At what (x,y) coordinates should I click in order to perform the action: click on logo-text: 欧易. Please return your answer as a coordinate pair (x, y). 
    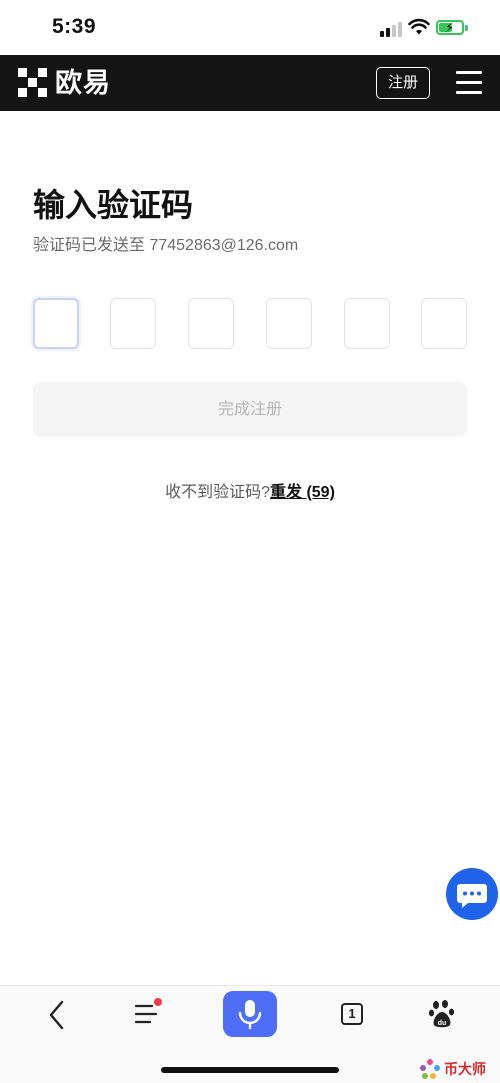
    Looking at the image, I should click on (83, 83).